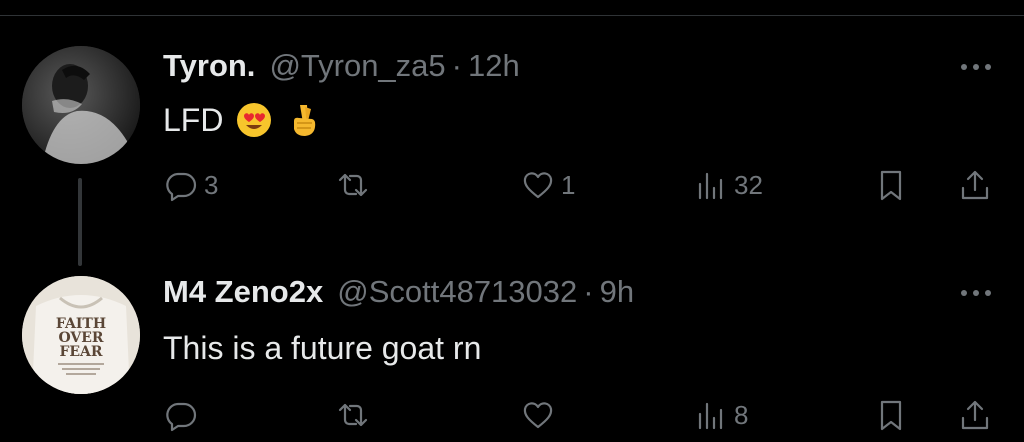 The image size is (1024, 442). I want to click on like-button: 1, so click(548, 185).